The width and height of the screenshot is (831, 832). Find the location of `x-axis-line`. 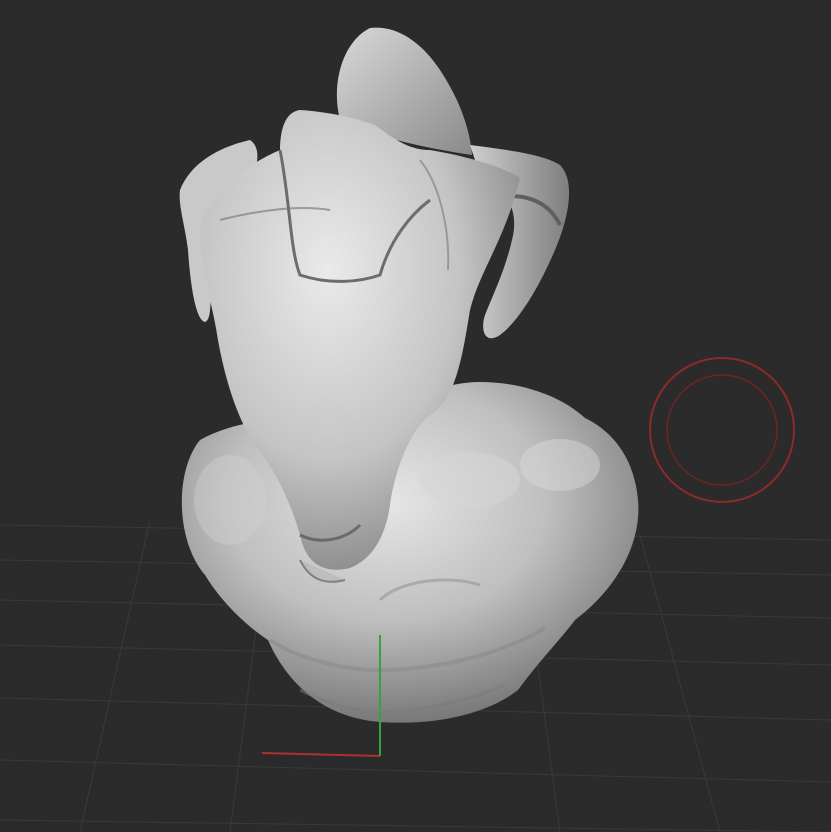

x-axis-line is located at coordinates (321, 754).